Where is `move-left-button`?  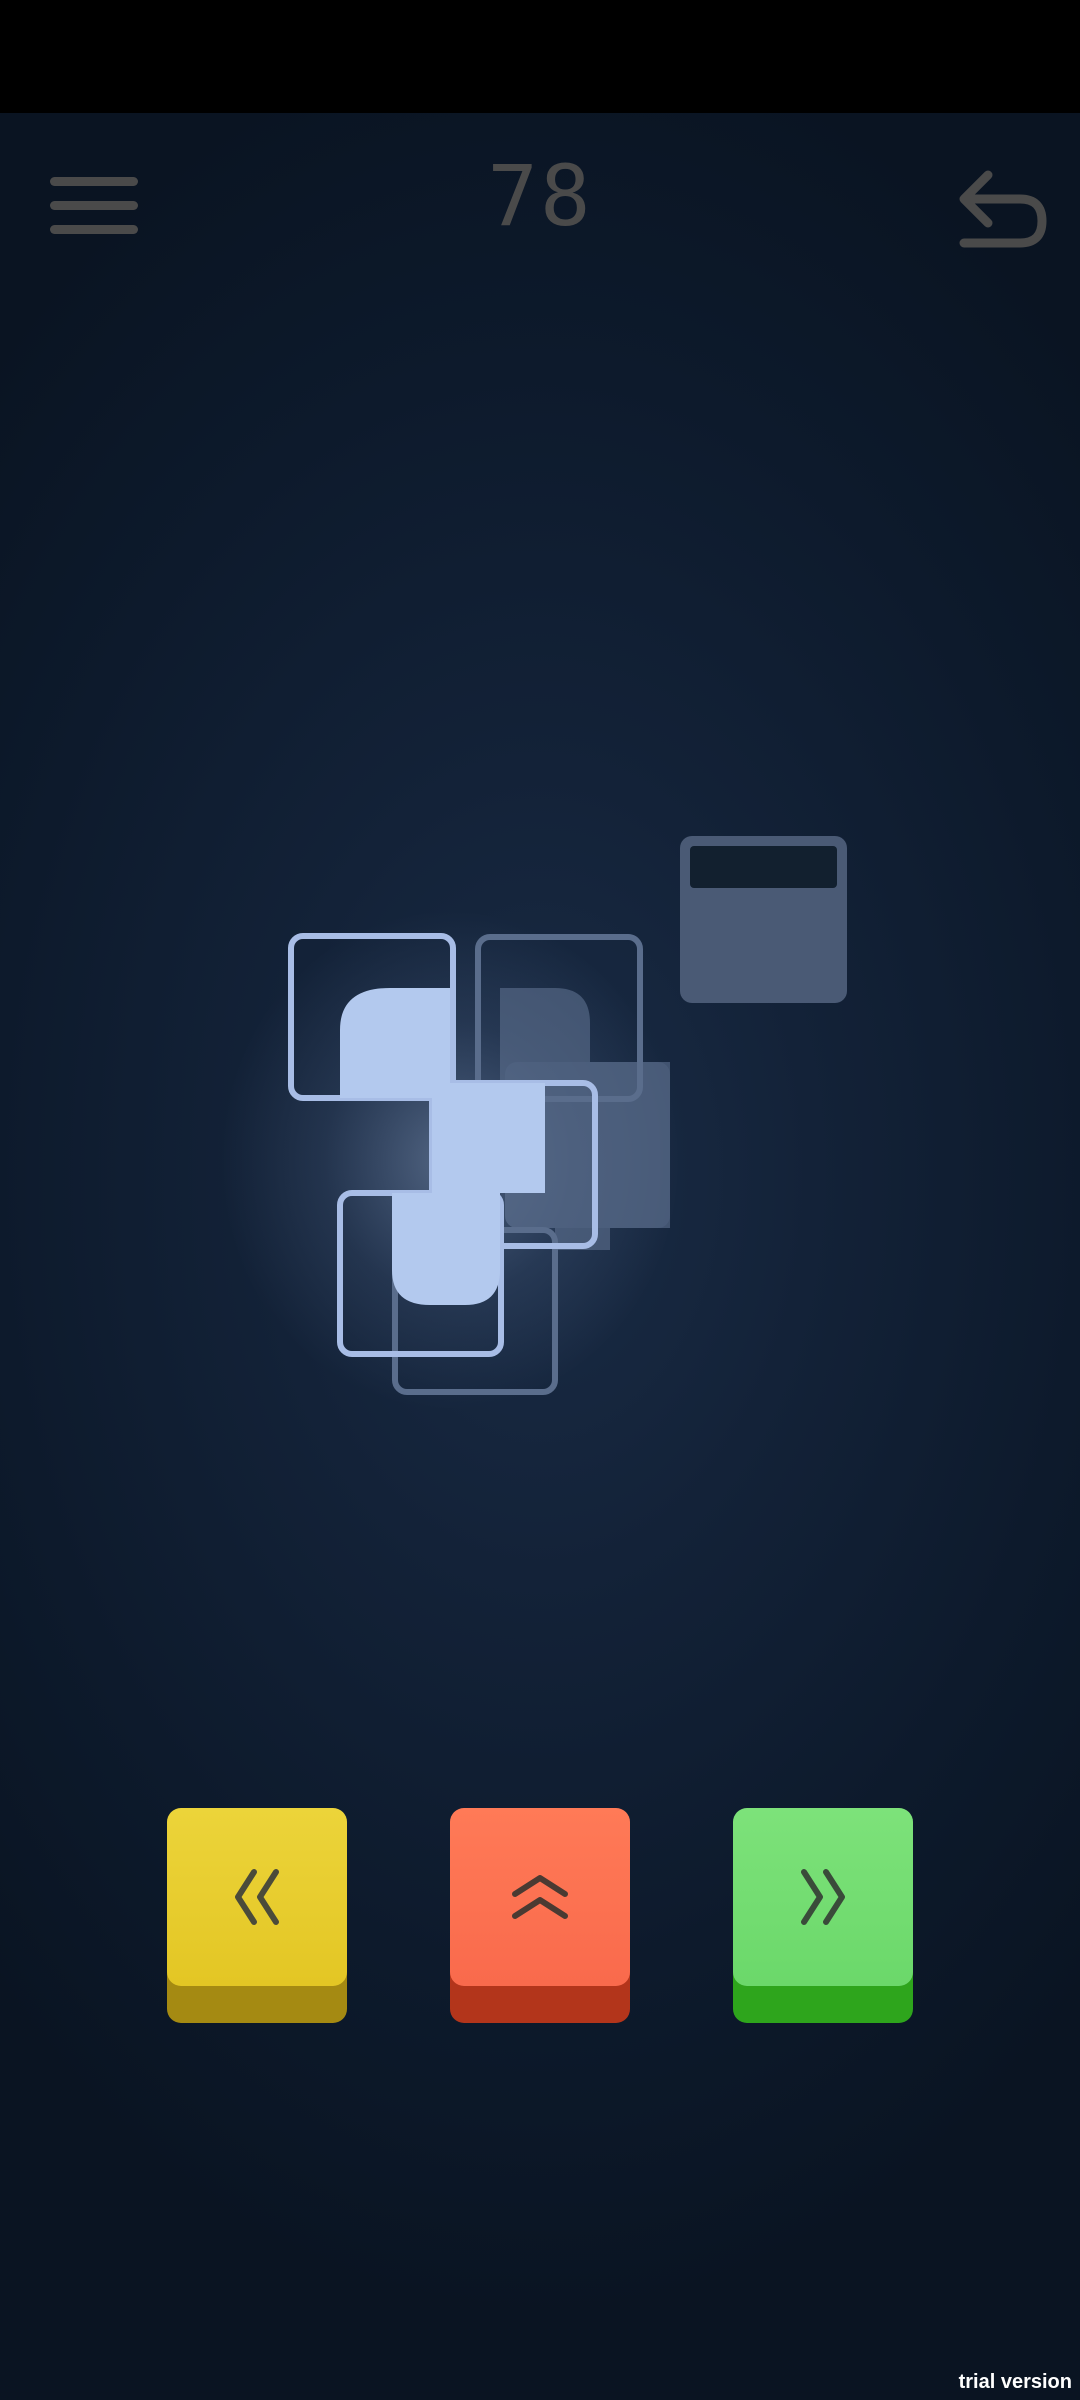 move-left-button is located at coordinates (257, 1915).